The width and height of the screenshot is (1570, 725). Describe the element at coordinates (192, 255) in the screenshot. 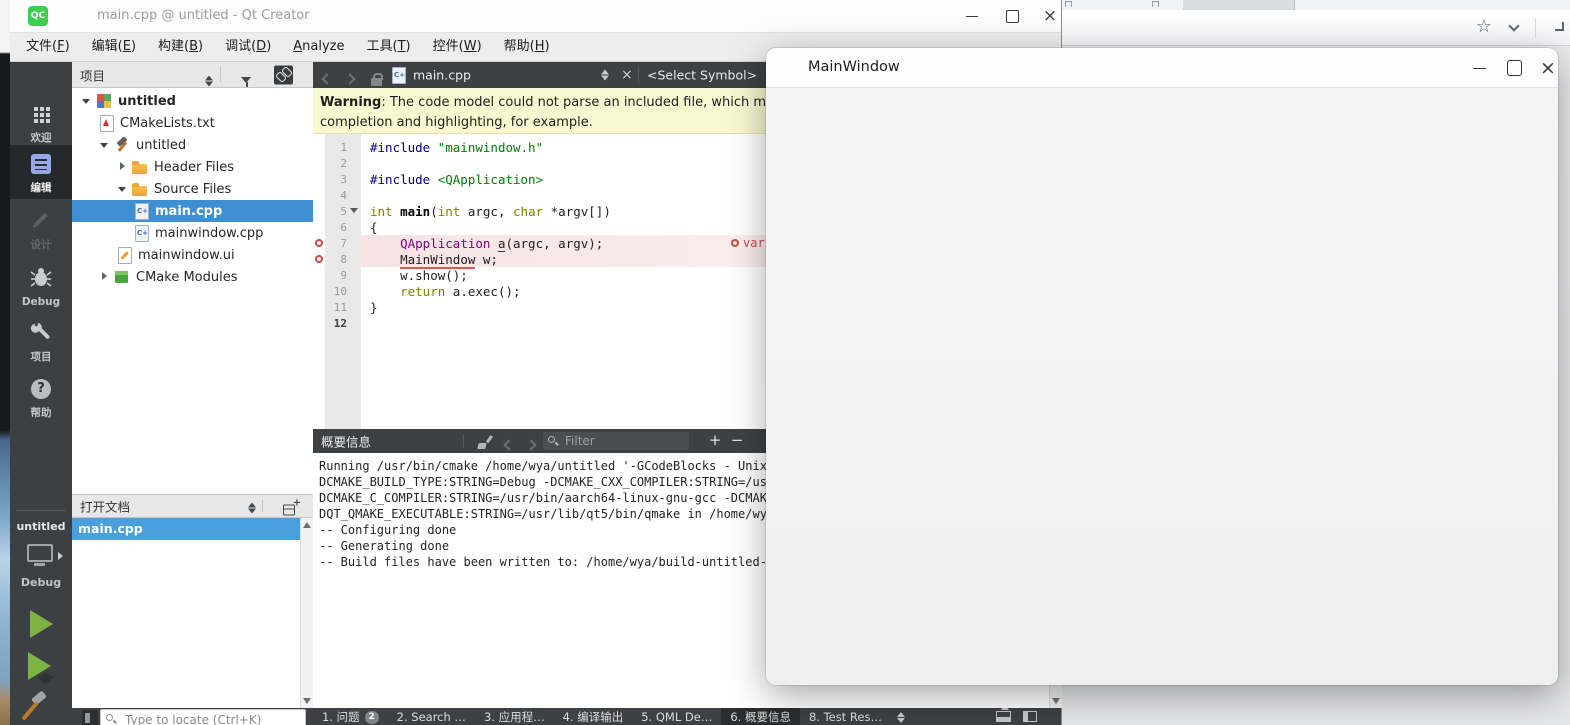

I see `tree-item-mainwindow-ui: mainwindow.ui` at that location.